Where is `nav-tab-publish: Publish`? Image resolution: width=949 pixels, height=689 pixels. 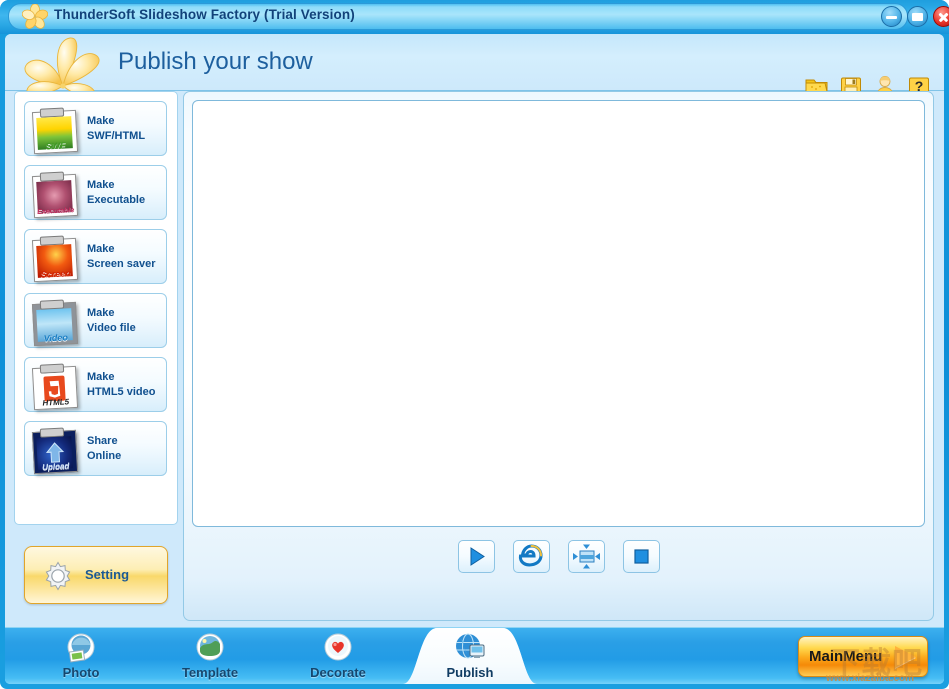
nav-tab-publish: Publish is located at coordinates (470, 657).